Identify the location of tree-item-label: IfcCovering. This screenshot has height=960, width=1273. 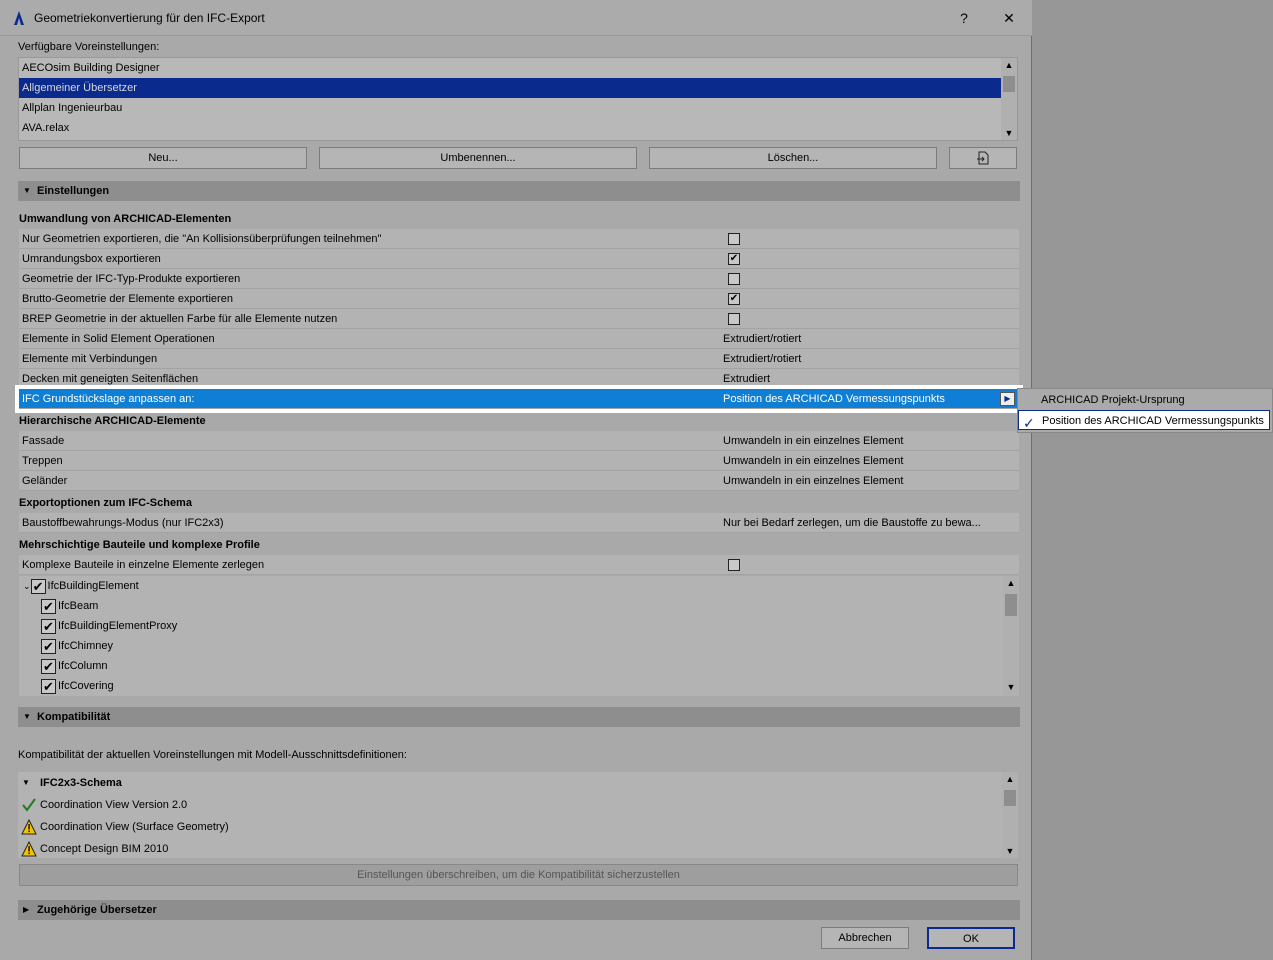
(86, 686).